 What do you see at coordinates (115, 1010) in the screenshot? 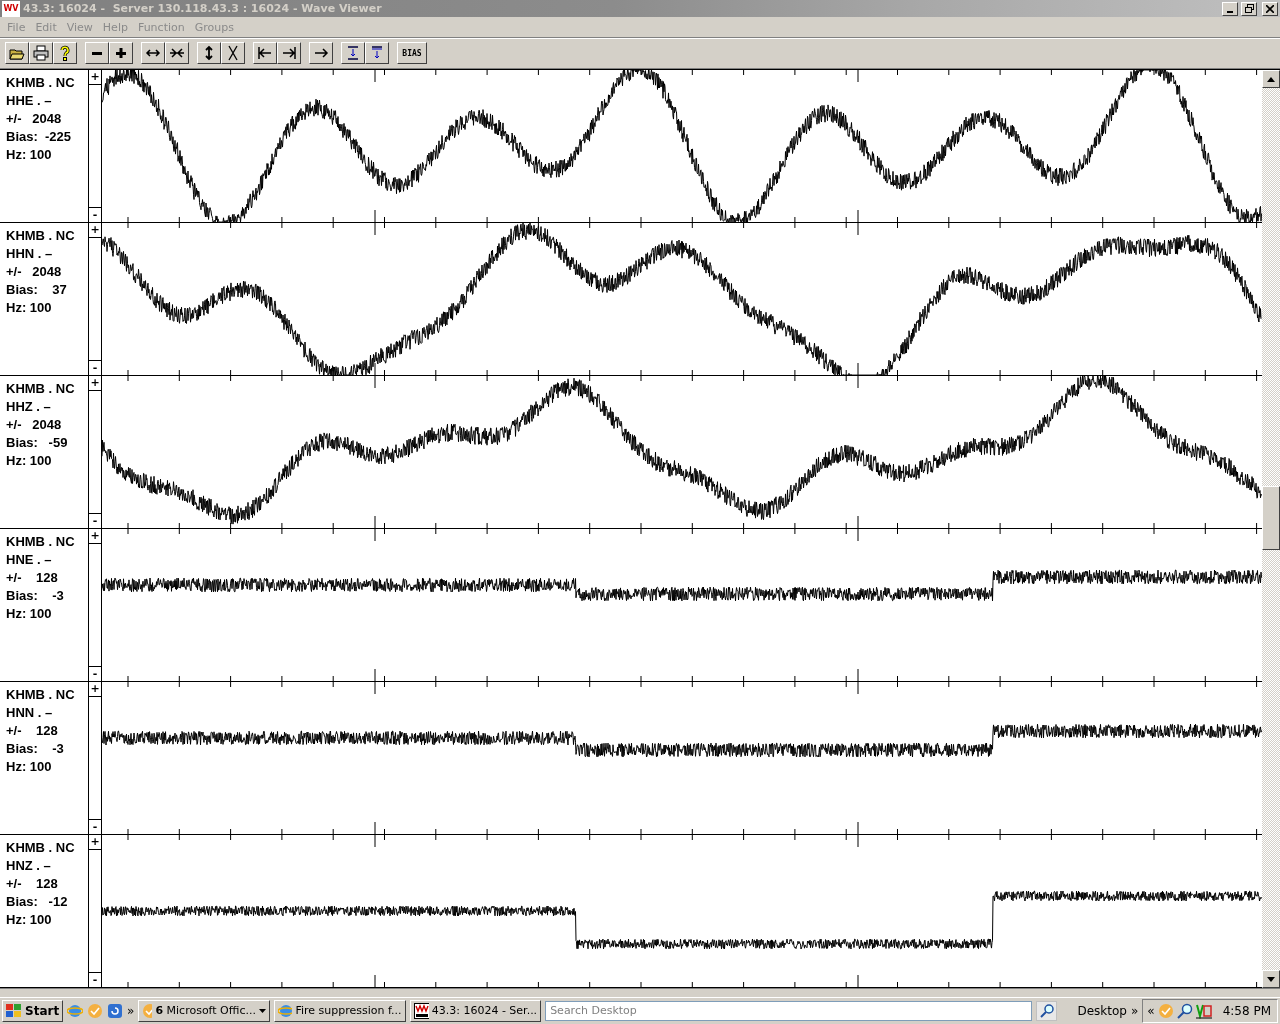
I see `refresh-icon` at bounding box center [115, 1010].